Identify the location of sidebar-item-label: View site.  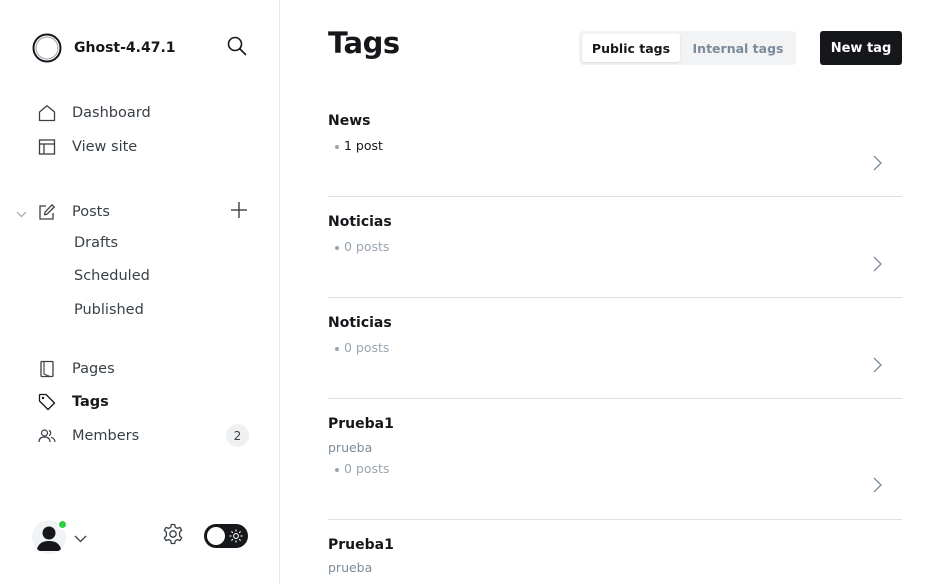
(105, 147).